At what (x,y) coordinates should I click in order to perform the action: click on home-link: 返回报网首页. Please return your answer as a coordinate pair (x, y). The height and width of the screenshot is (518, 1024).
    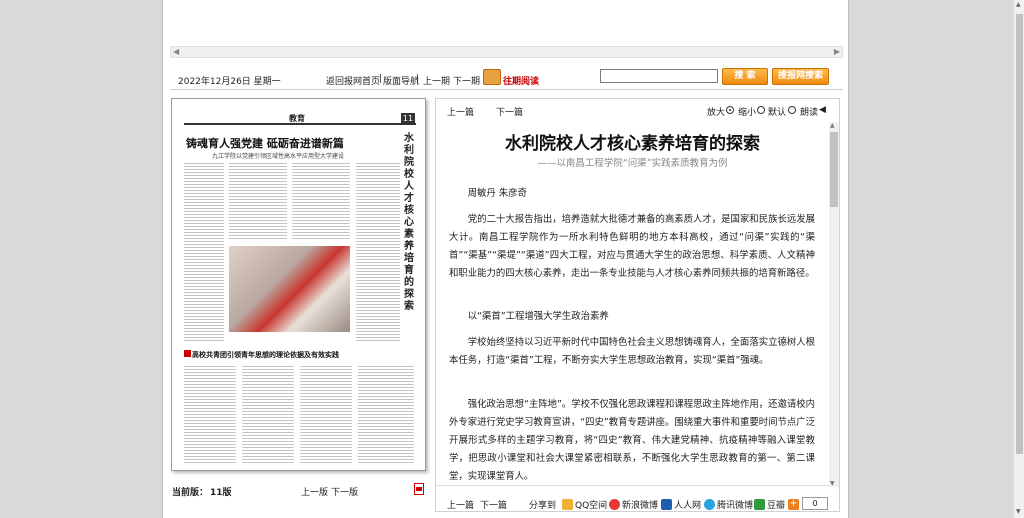
    Looking at the image, I should click on (353, 80).